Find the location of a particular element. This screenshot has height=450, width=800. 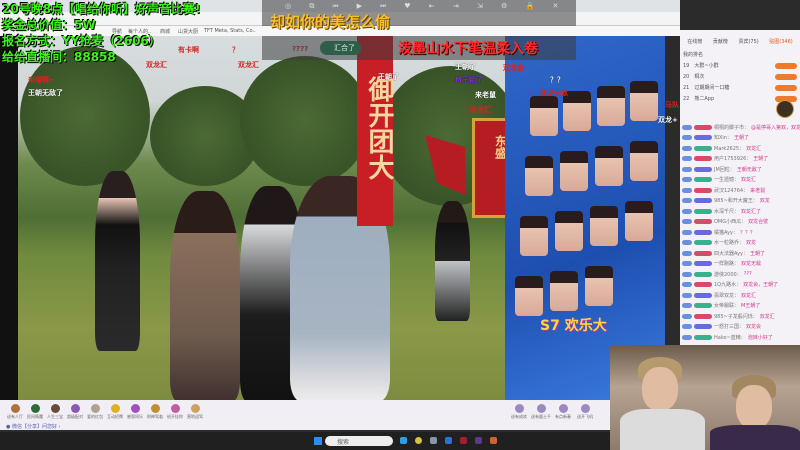

chat-text: 双龙合璧 is located at coordinates (758, 222).